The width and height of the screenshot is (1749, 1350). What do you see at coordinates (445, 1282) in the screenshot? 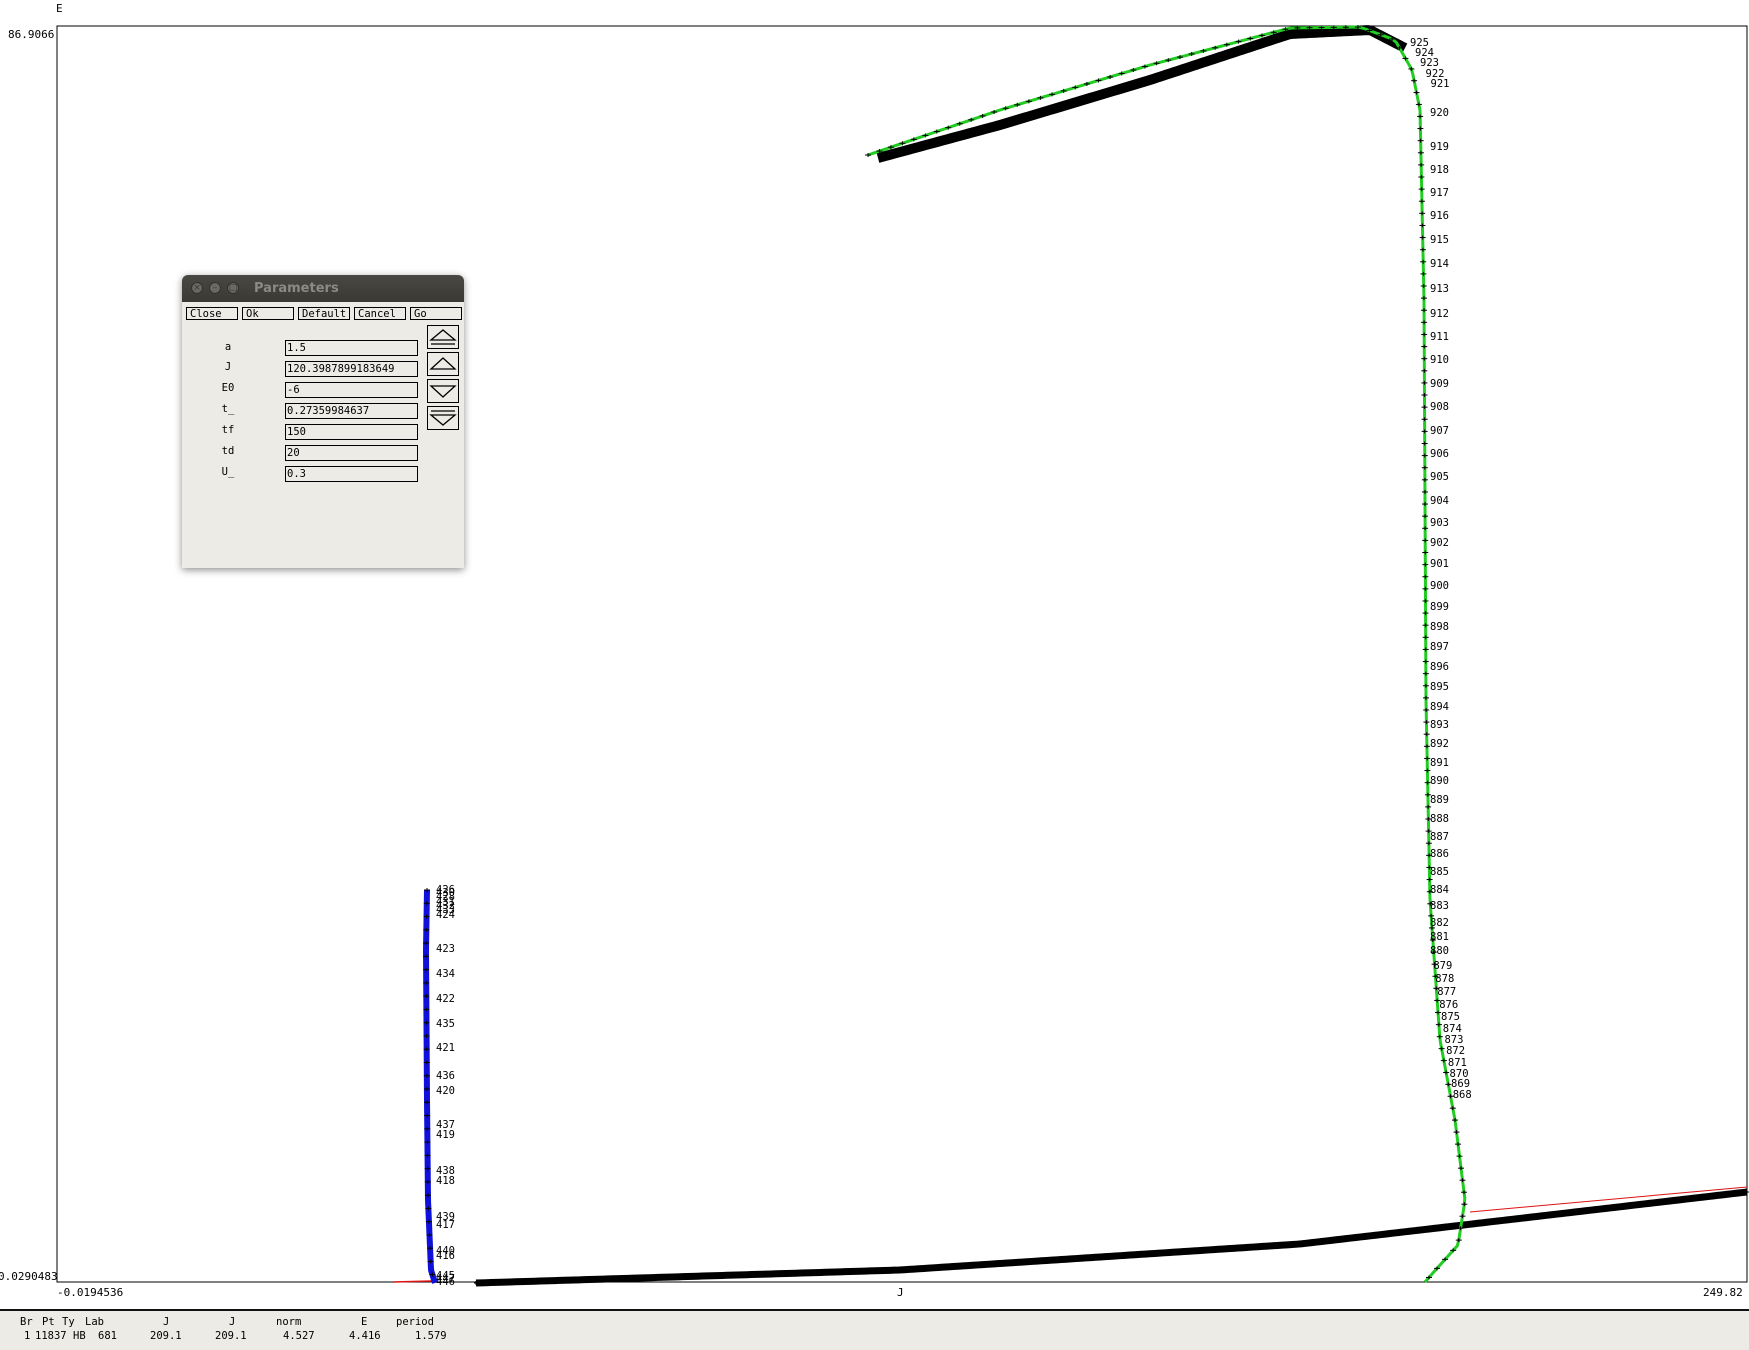
I see `blue-point-label: 446` at bounding box center [445, 1282].